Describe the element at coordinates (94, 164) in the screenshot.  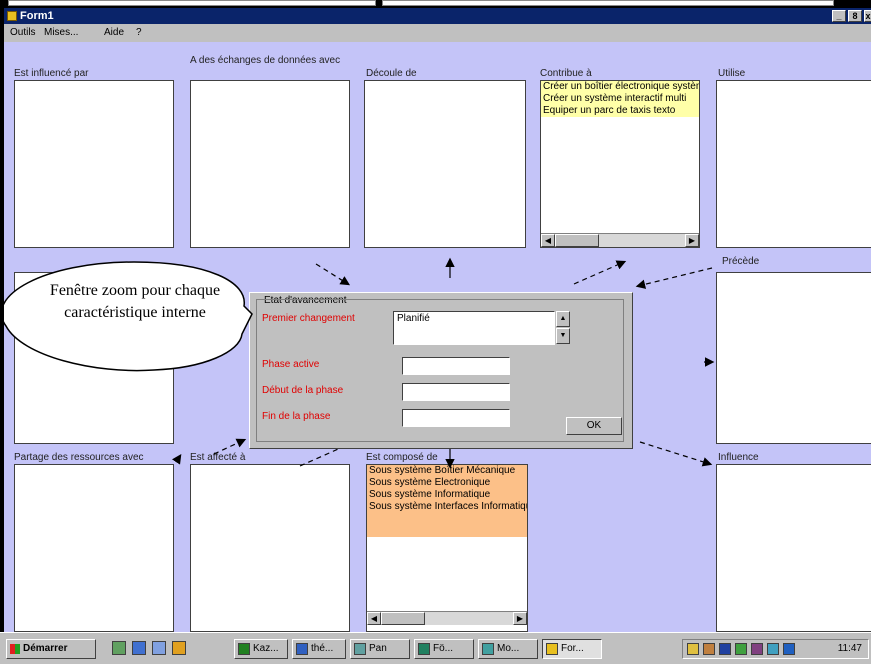
I see `list-influence-par` at that location.